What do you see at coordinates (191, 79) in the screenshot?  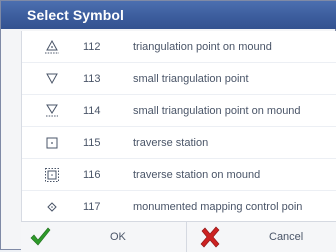 I see `symbol-description: small triangulation point` at bounding box center [191, 79].